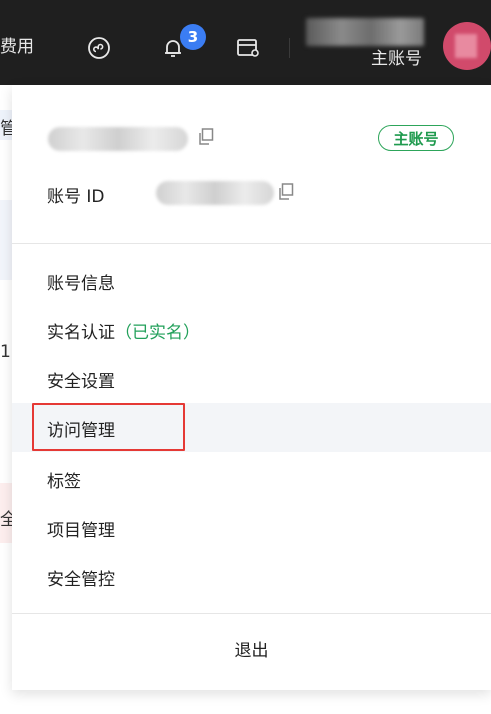 The height and width of the screenshot is (714, 491). Describe the element at coordinates (108, 427) in the screenshot. I see `highlight-annotation-box` at that location.